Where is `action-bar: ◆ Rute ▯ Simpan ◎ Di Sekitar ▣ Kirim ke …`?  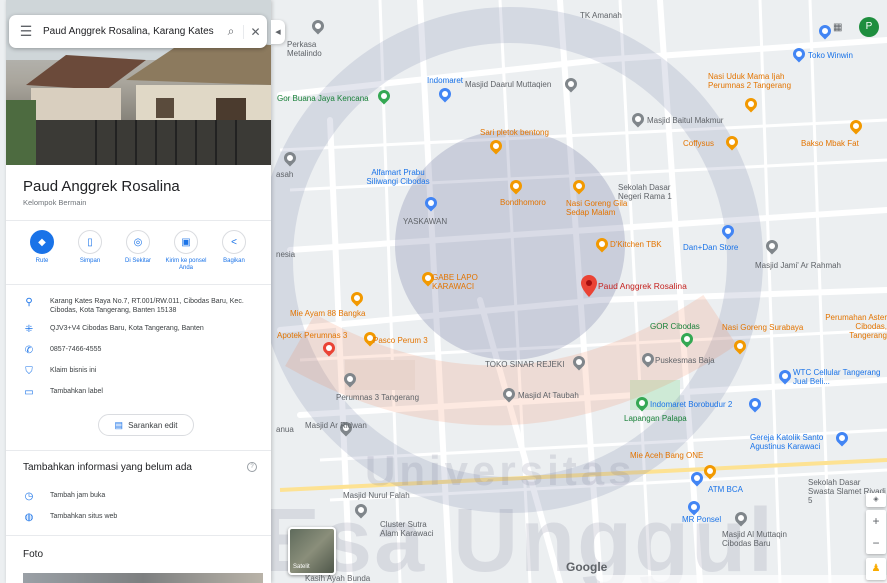 action-bar: ◆ Rute ▯ Simpan ◎ Di Sekitar ▣ Kirim ke … is located at coordinates (138, 251).